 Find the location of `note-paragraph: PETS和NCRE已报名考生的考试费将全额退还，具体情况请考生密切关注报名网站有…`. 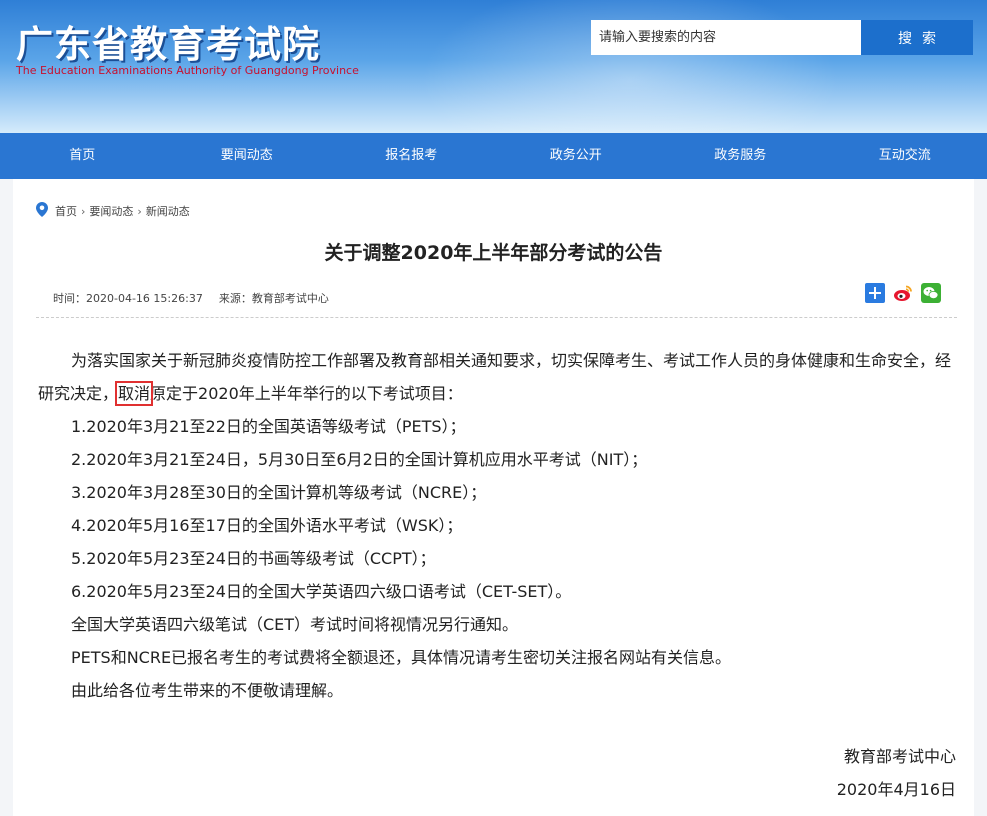

note-paragraph: PETS和NCRE已报名考生的考试费将全额退还，具体情况请考生密切关注报名网站有… is located at coordinates (401, 657).